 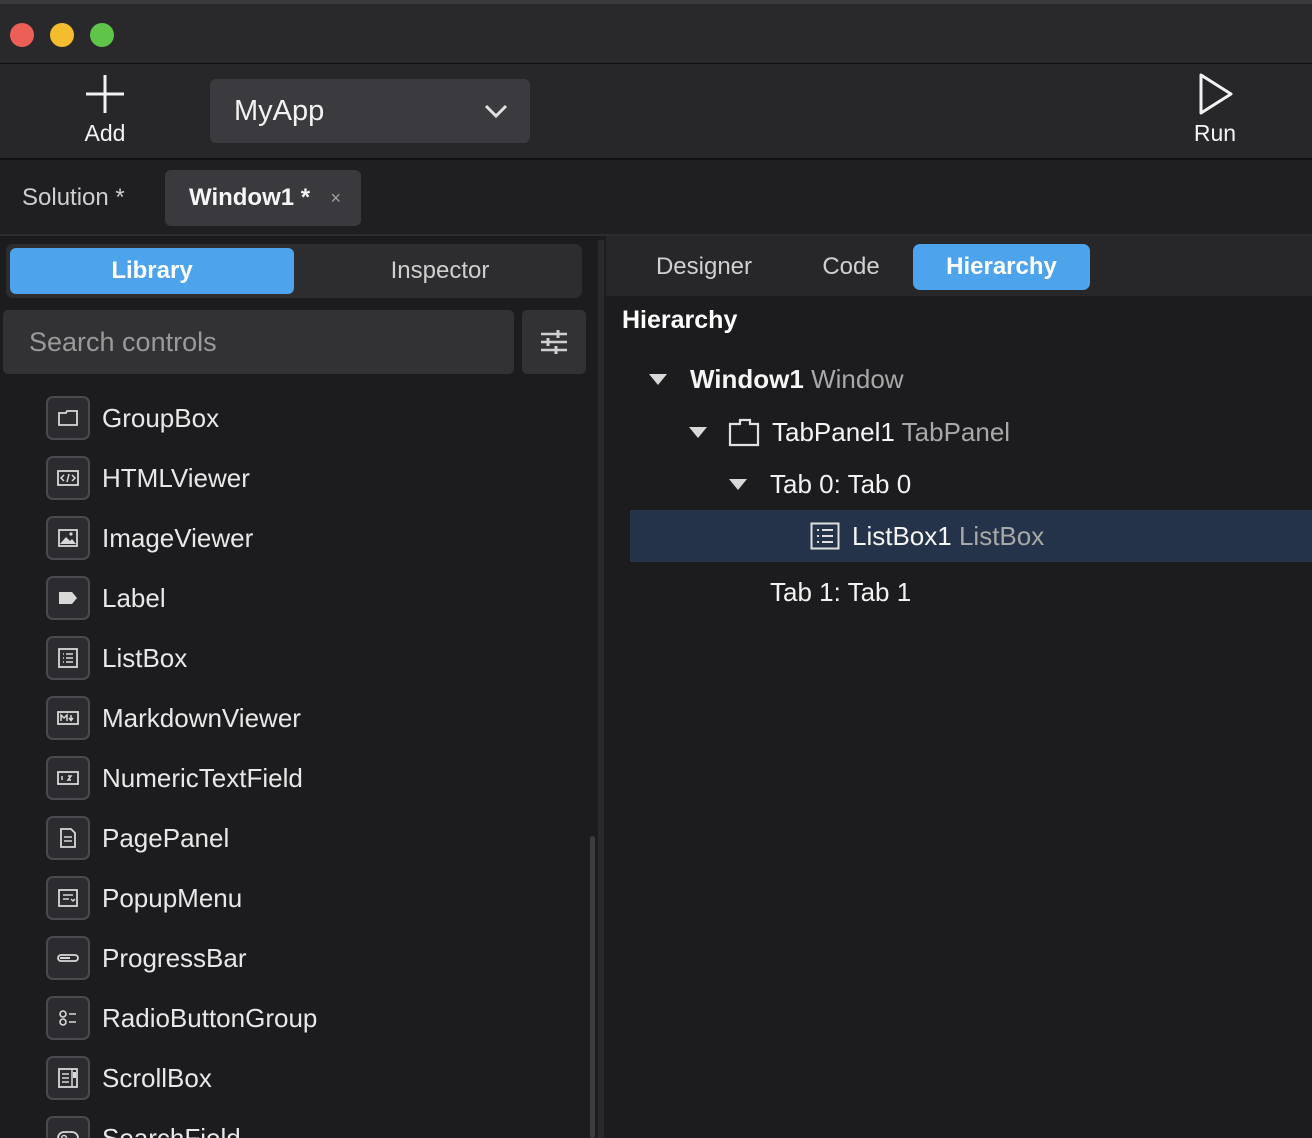 What do you see at coordinates (440, 271) in the screenshot?
I see `inspector-segment: Inspector` at bounding box center [440, 271].